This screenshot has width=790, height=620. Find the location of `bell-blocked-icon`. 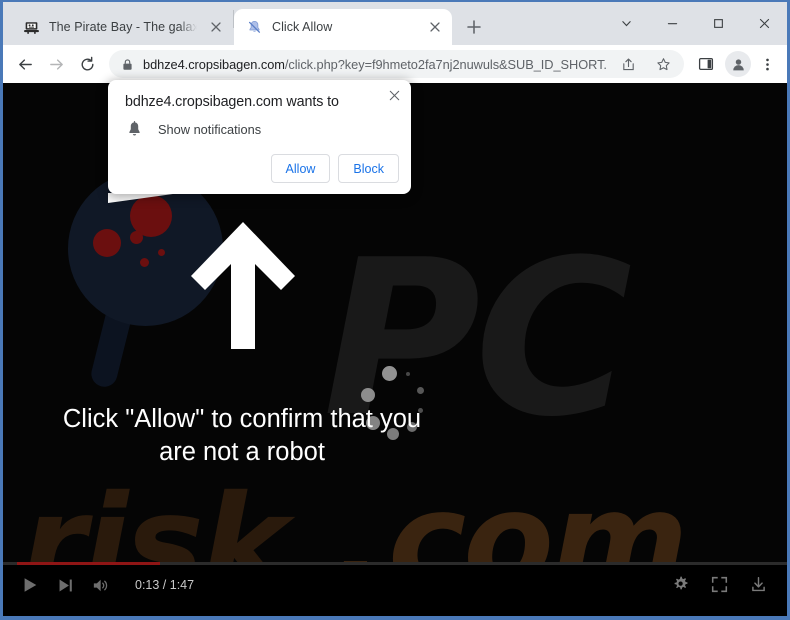

bell-blocked-icon is located at coordinates (254, 27).